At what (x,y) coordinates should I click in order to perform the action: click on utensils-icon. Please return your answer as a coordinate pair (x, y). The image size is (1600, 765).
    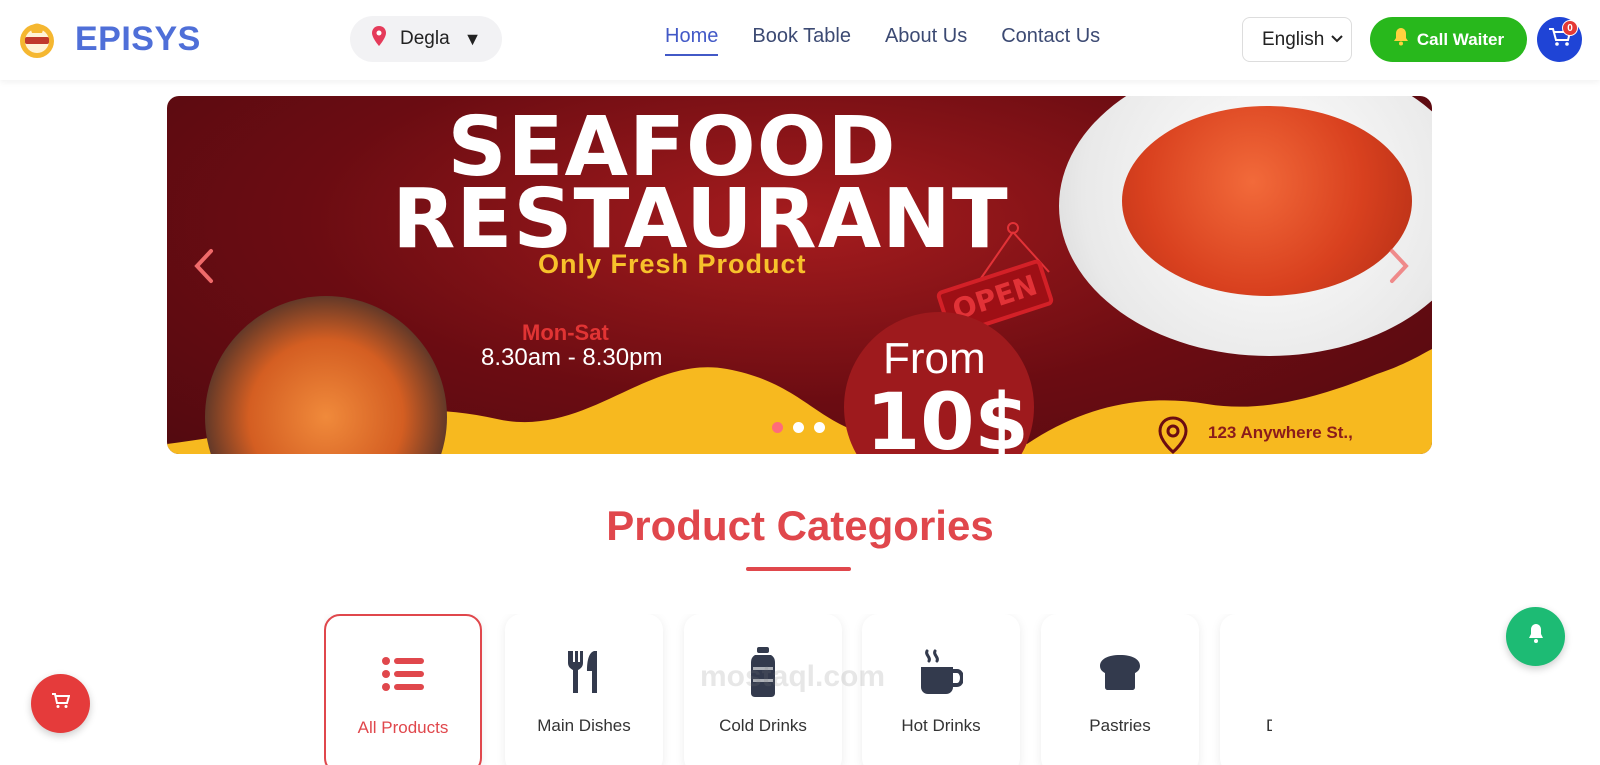
    Looking at the image, I should click on (584, 672).